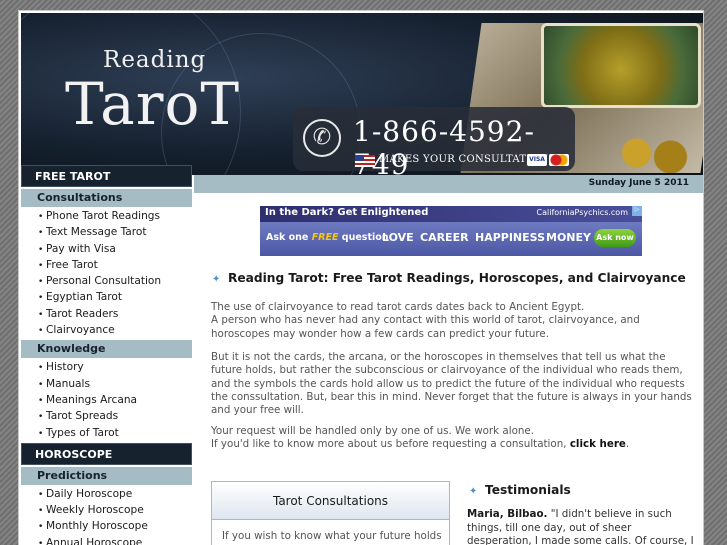  What do you see at coordinates (582, 212) in the screenshot?
I see `ad-brand: CaliforniaPsychics.com` at bounding box center [582, 212].